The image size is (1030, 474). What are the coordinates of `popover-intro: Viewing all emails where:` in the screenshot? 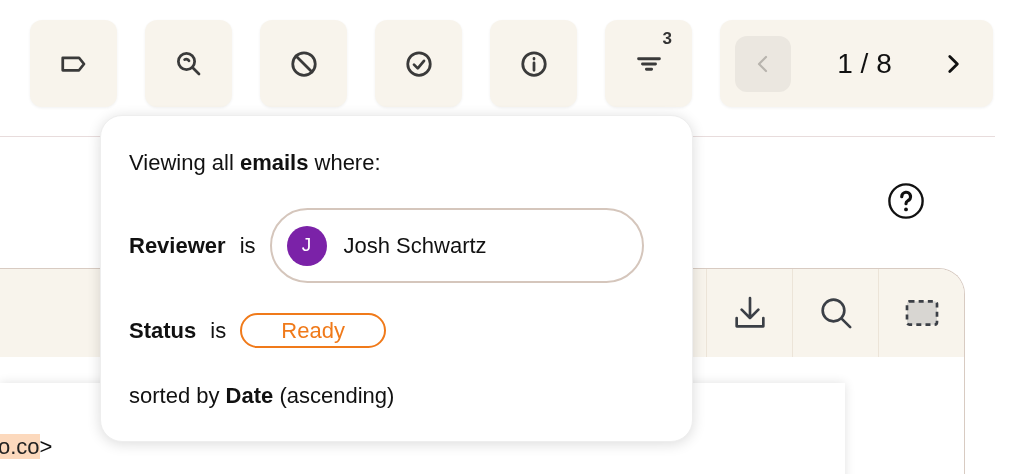 It's located at (255, 163).